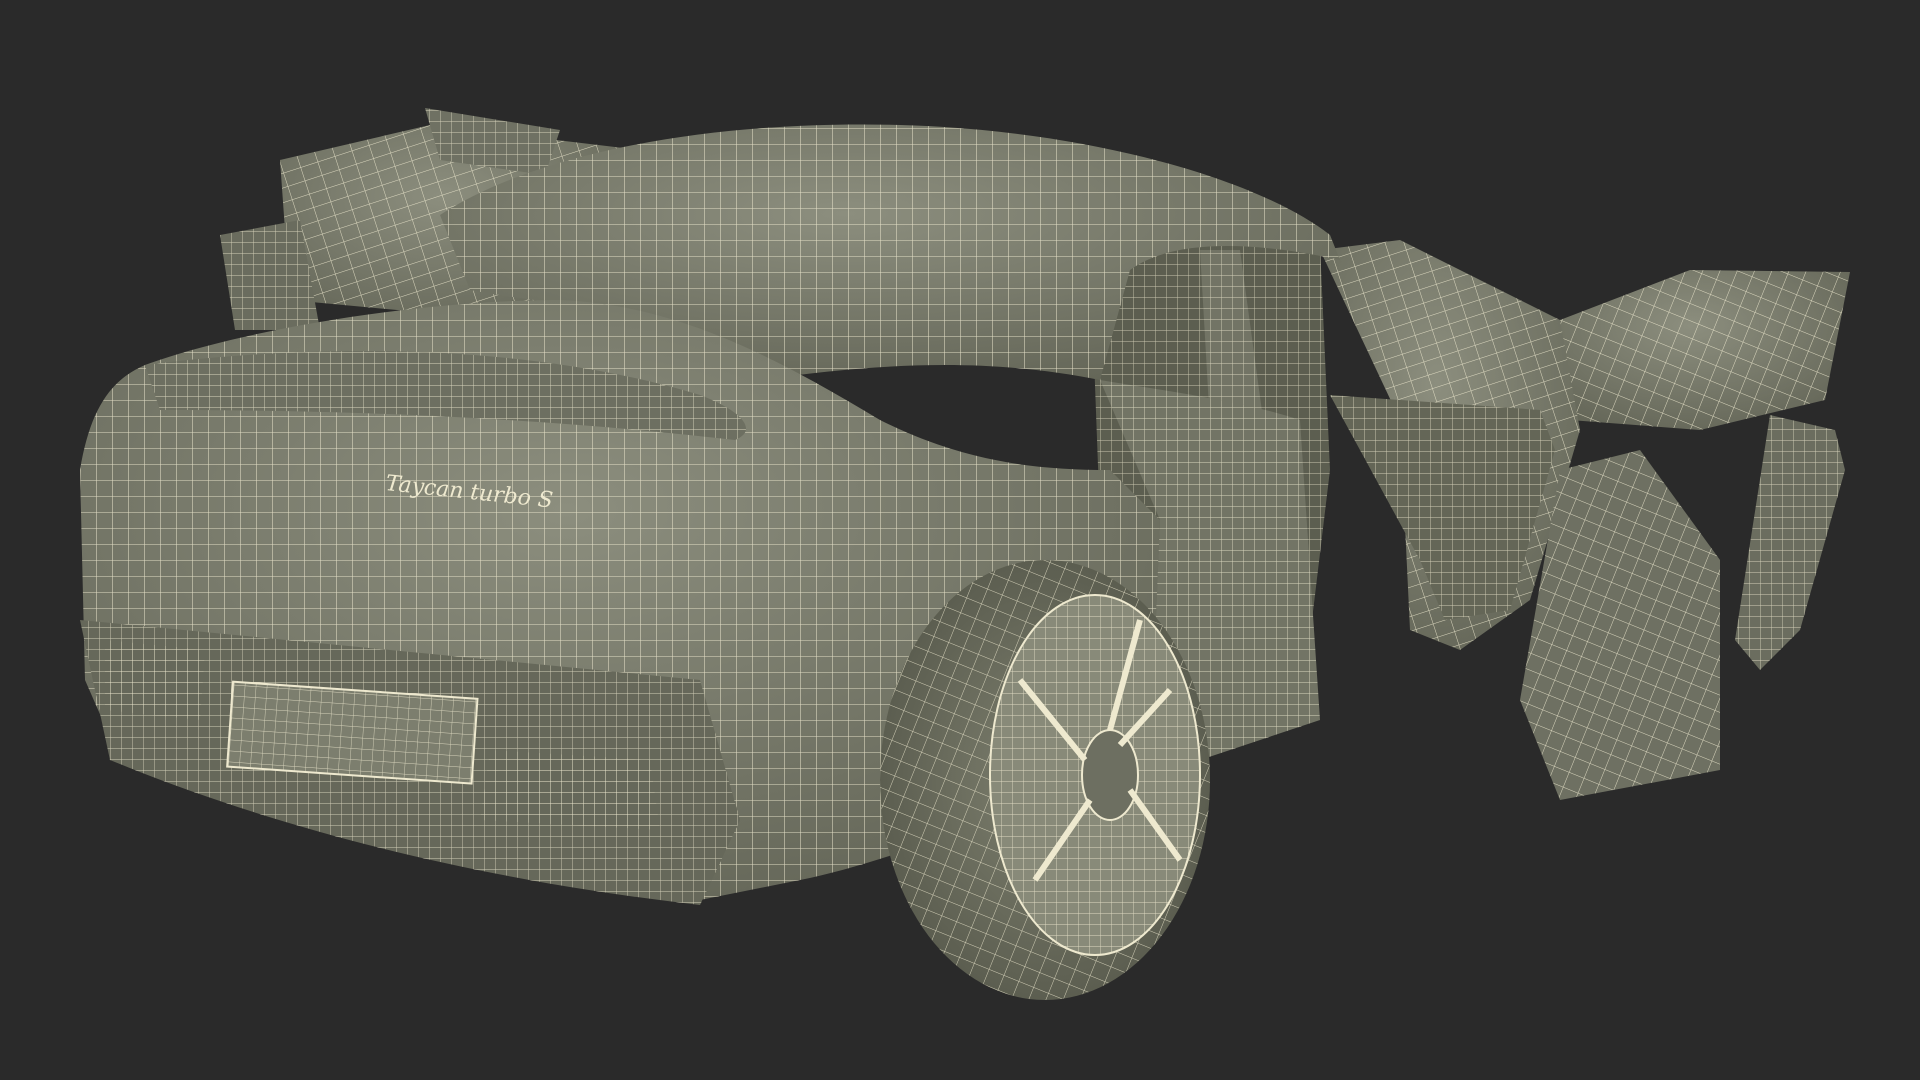  What do you see at coordinates (570, 790) in the screenshot?
I see `right-rear-vent` at bounding box center [570, 790].